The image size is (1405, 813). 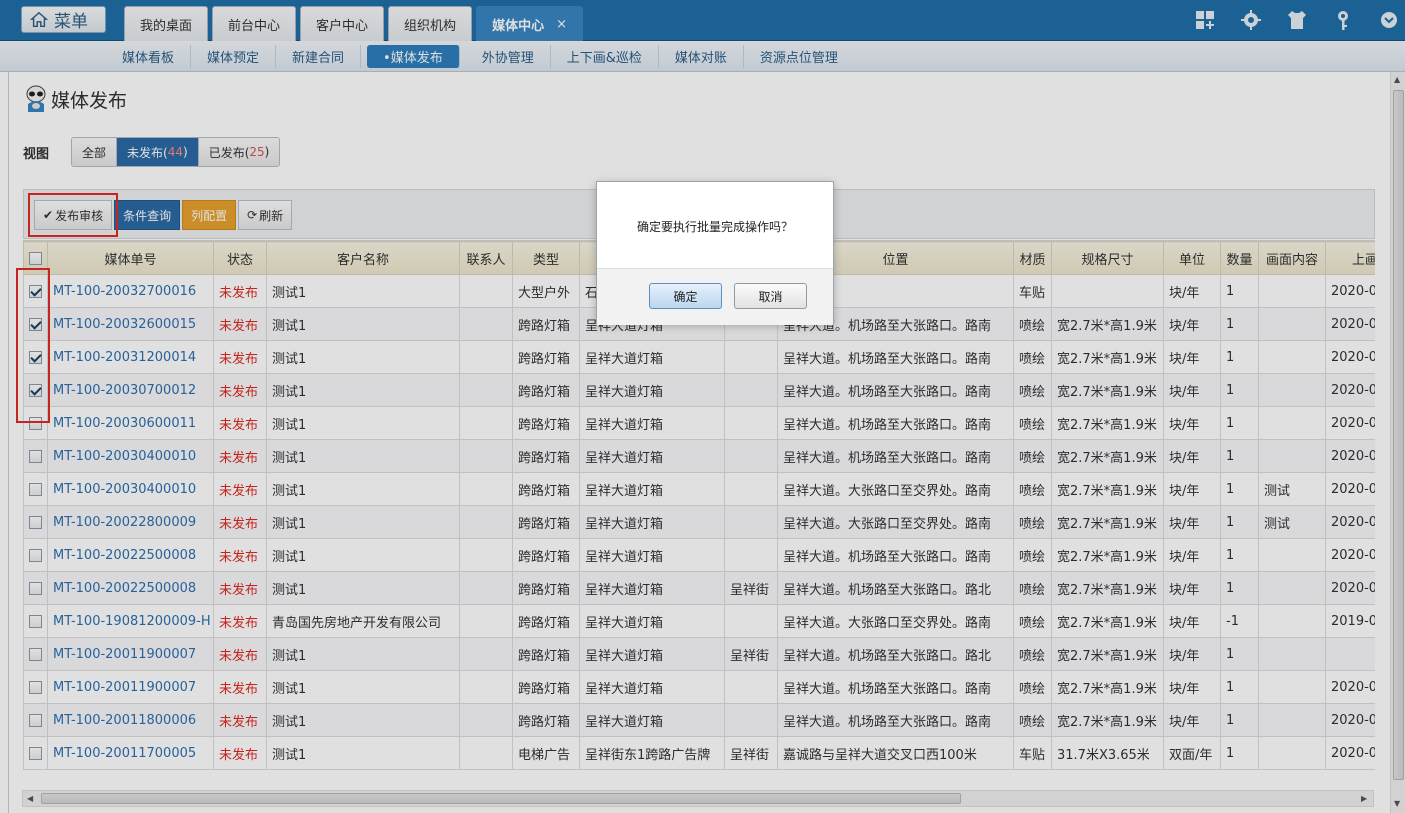 What do you see at coordinates (715, 253) in the screenshot?
I see `confirm-dialog: 确定要执行批量完成操作吗？ 确定 取消` at bounding box center [715, 253].